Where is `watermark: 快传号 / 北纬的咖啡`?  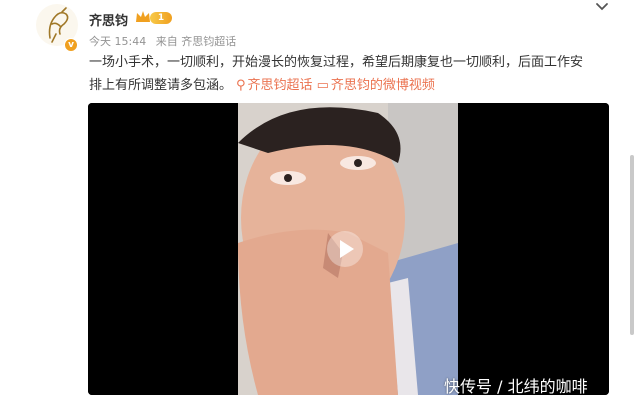
watermark: 快传号 / 北纬的咖啡 is located at coordinates (516, 386).